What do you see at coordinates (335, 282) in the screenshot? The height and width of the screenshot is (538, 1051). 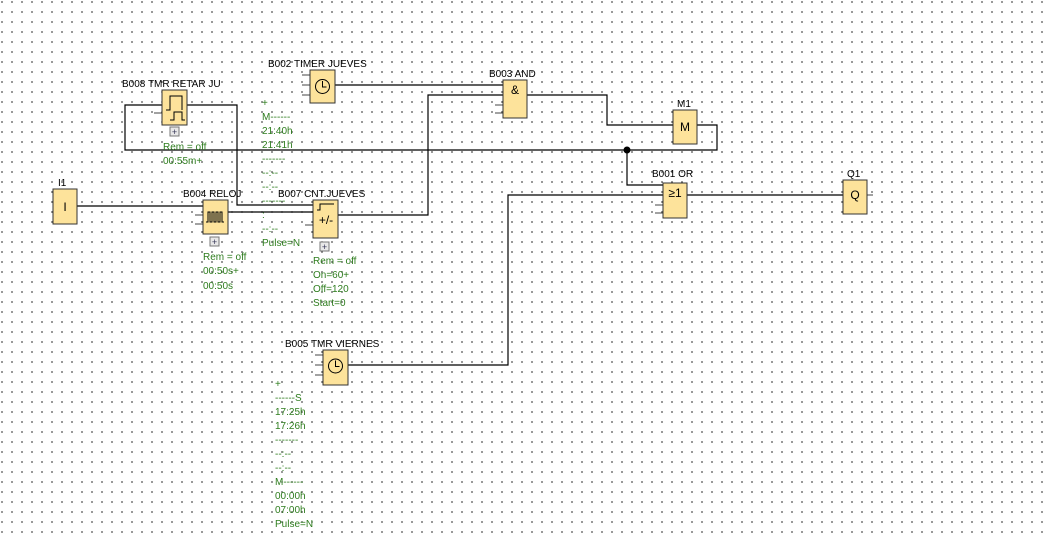 I see `b007-params: Rem = off On=60+ Off=120 Start=0` at bounding box center [335, 282].